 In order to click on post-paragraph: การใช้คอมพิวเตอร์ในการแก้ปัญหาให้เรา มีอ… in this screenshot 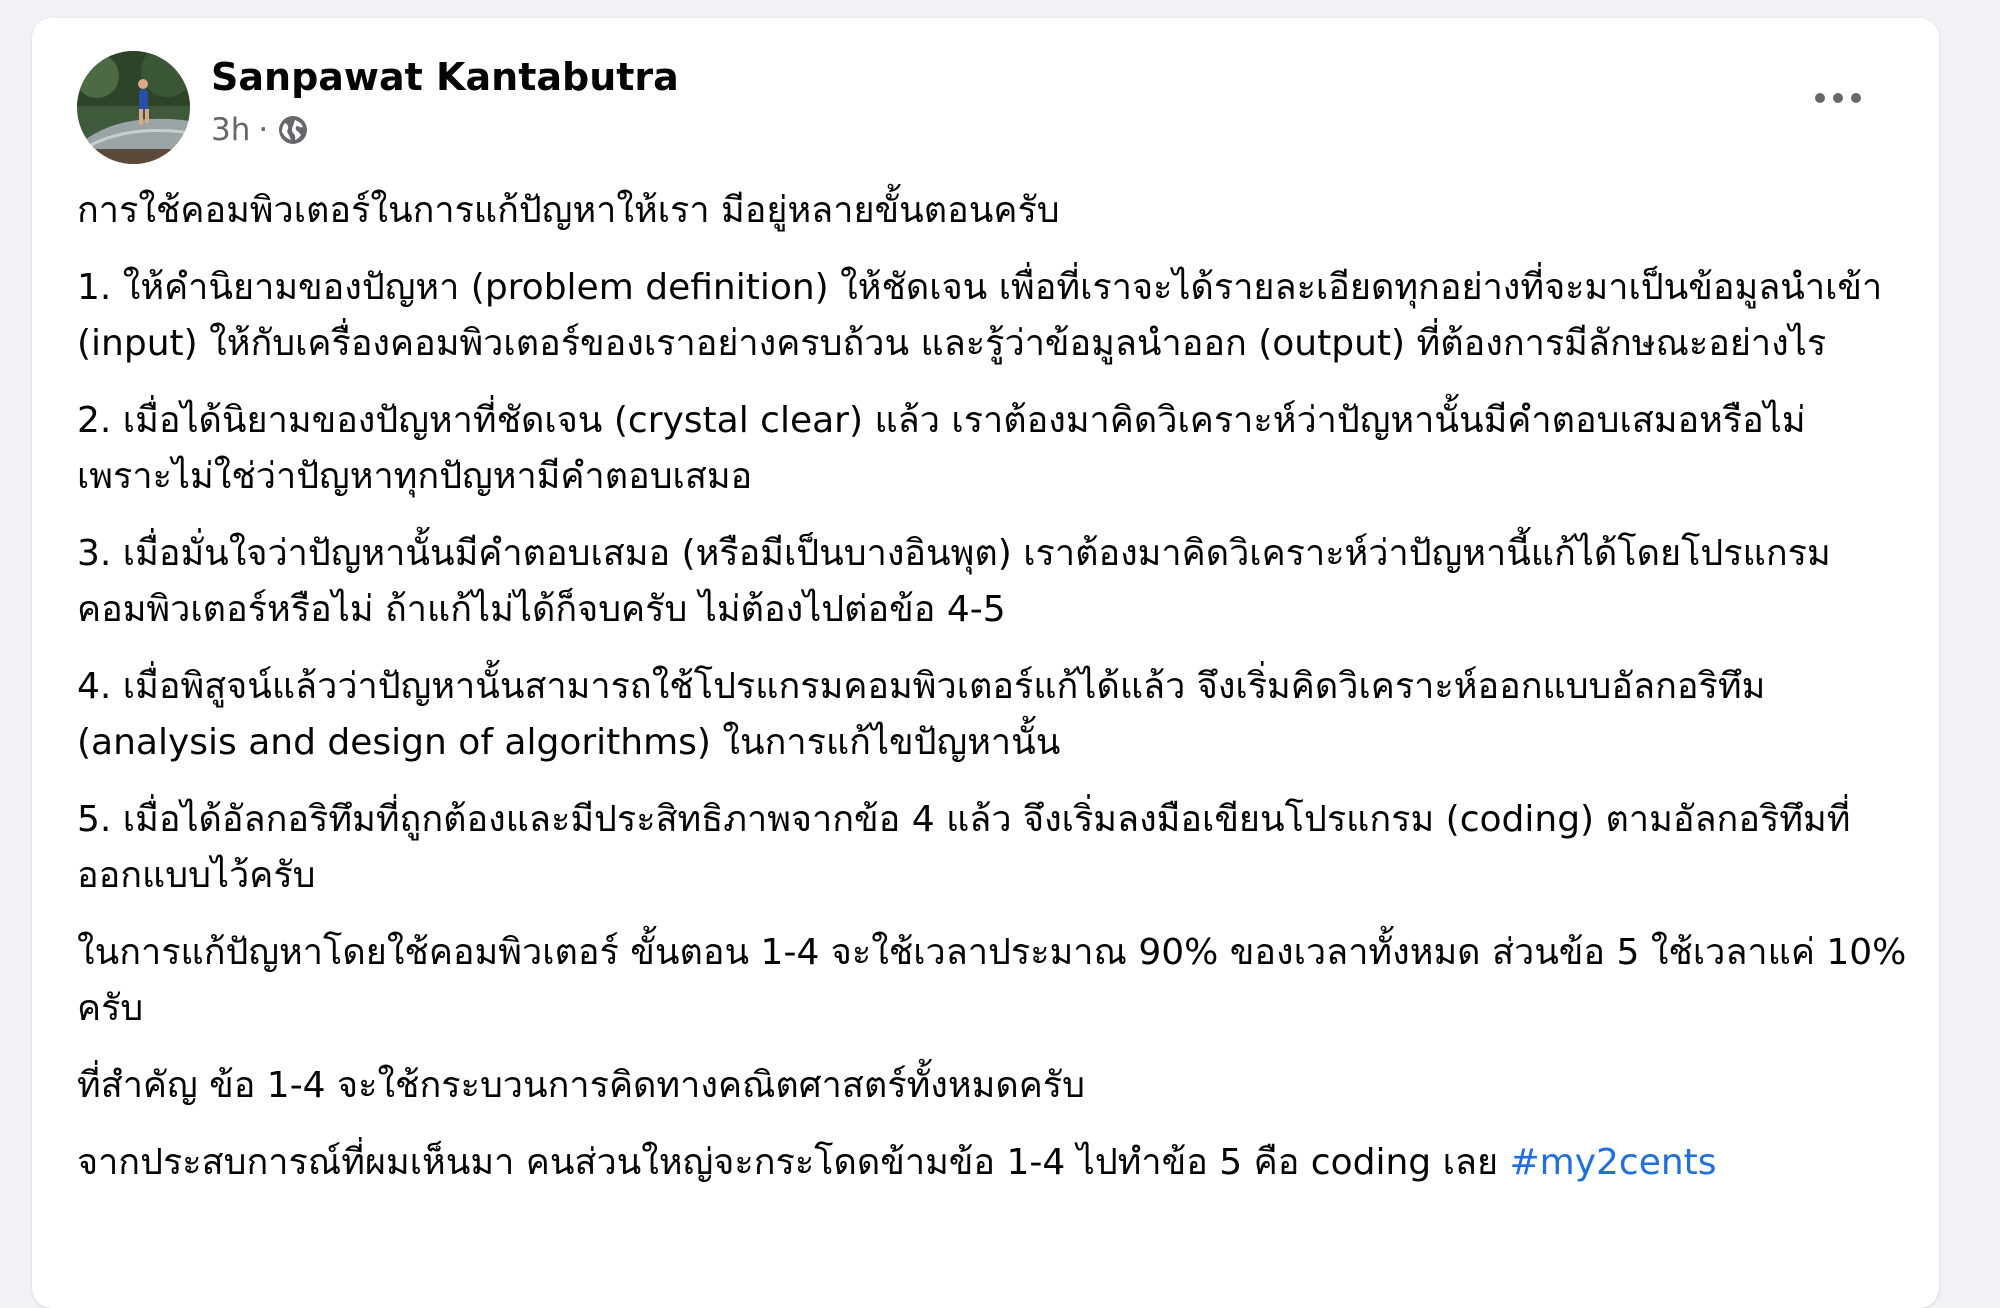, I will do `click(568, 210)`.